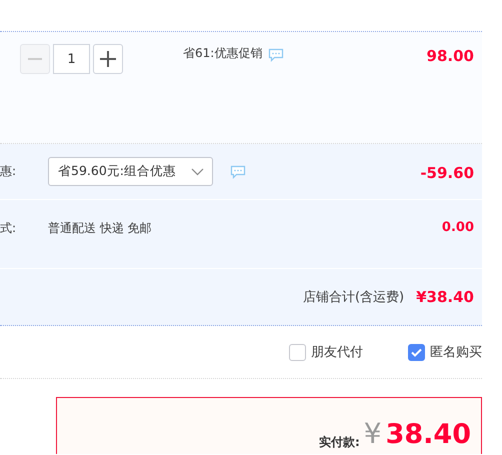 This screenshot has height=455, width=502. Describe the element at coordinates (9, 171) in the screenshot. I see `coupon-label: 惠:` at that location.